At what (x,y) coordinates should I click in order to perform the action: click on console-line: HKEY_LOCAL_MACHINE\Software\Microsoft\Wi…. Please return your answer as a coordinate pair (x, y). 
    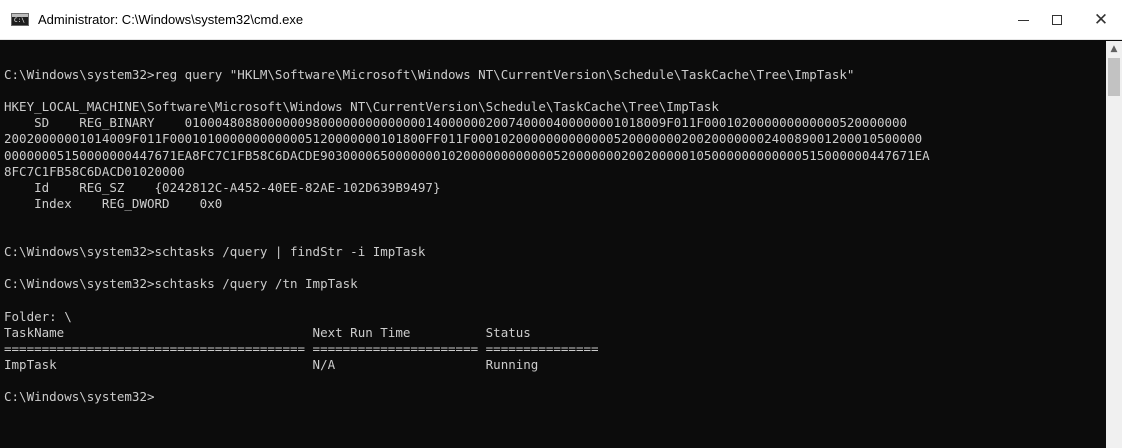
    Looking at the image, I should click on (361, 107).